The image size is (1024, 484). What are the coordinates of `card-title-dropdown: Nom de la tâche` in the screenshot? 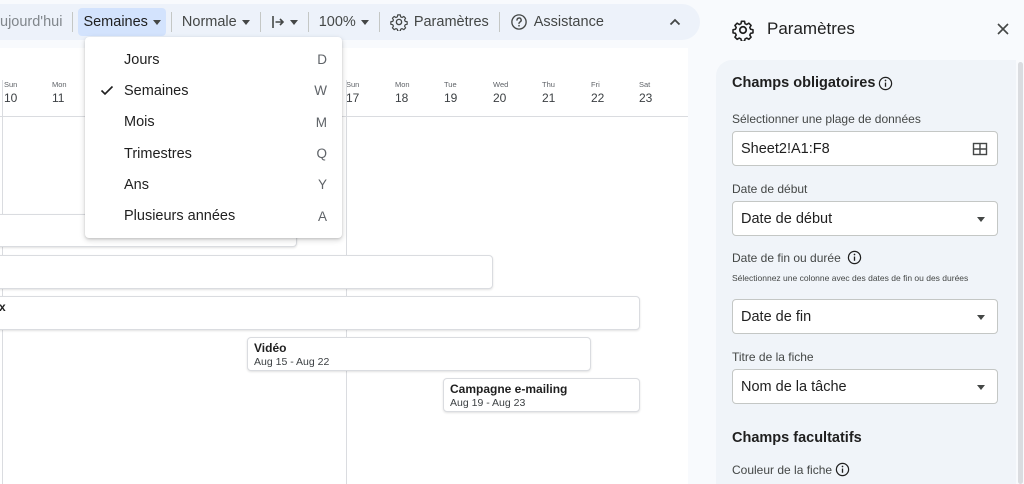 It's located at (865, 386).